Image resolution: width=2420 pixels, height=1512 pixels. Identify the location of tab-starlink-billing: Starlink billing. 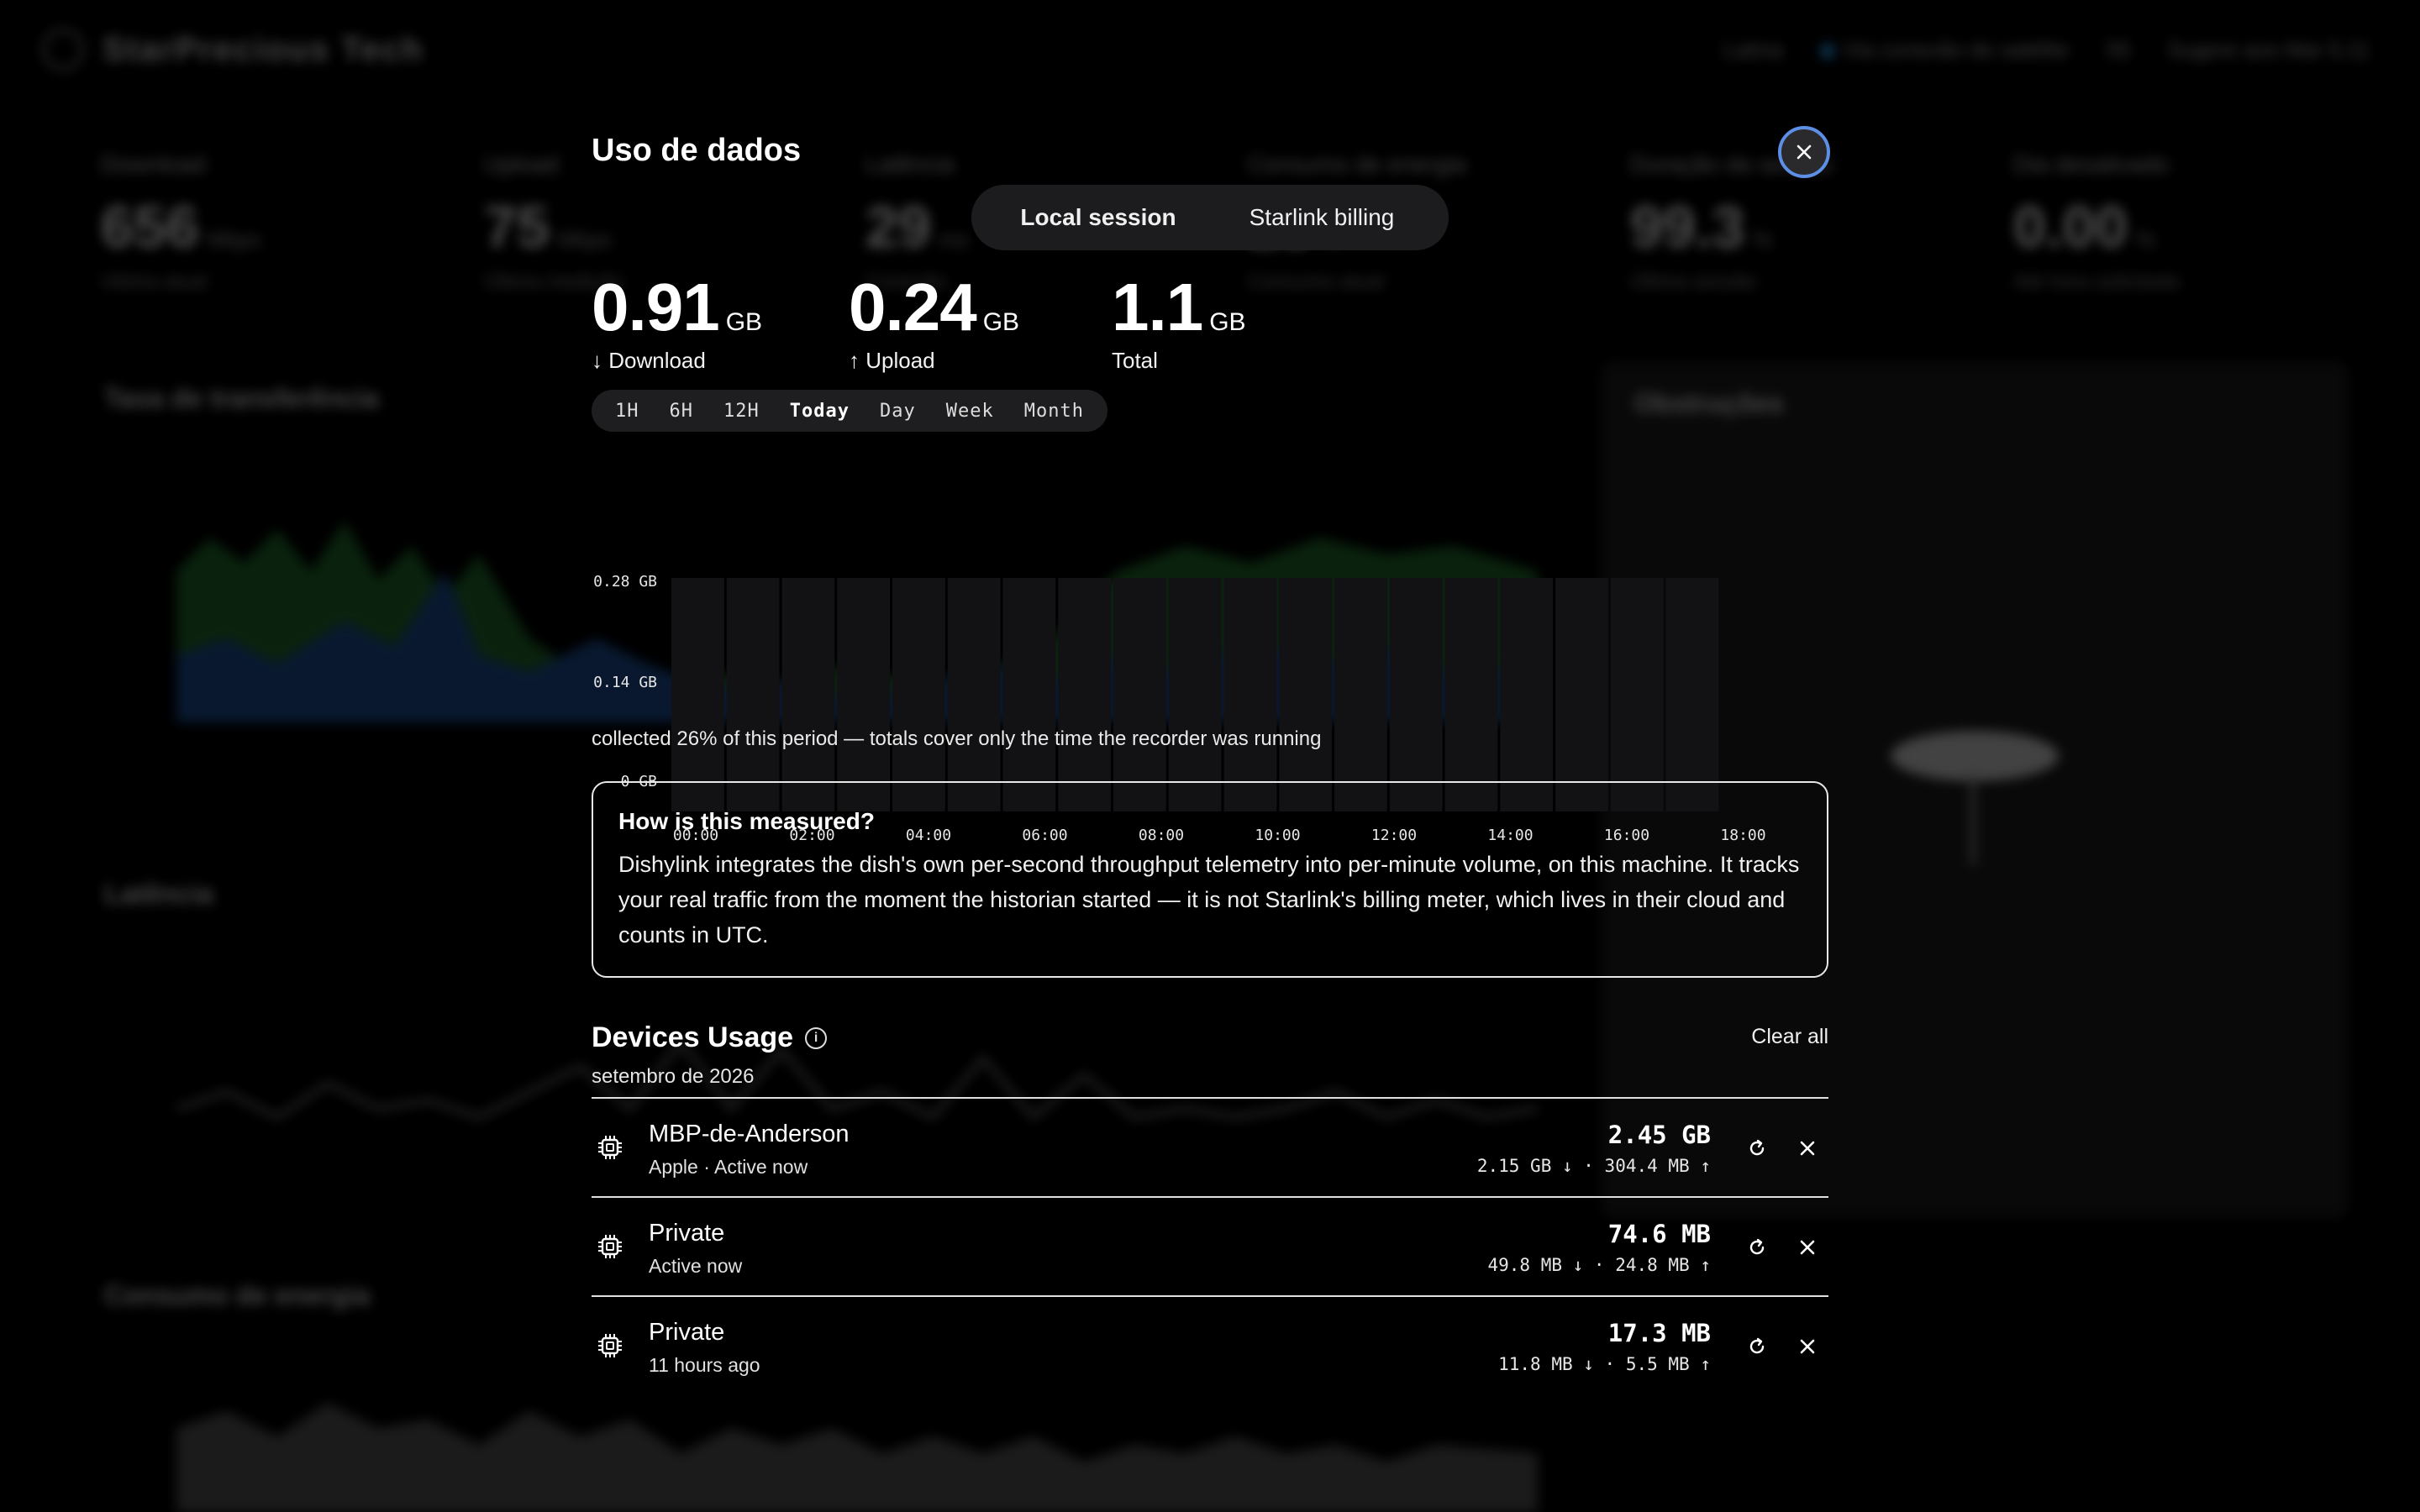
(1322, 217).